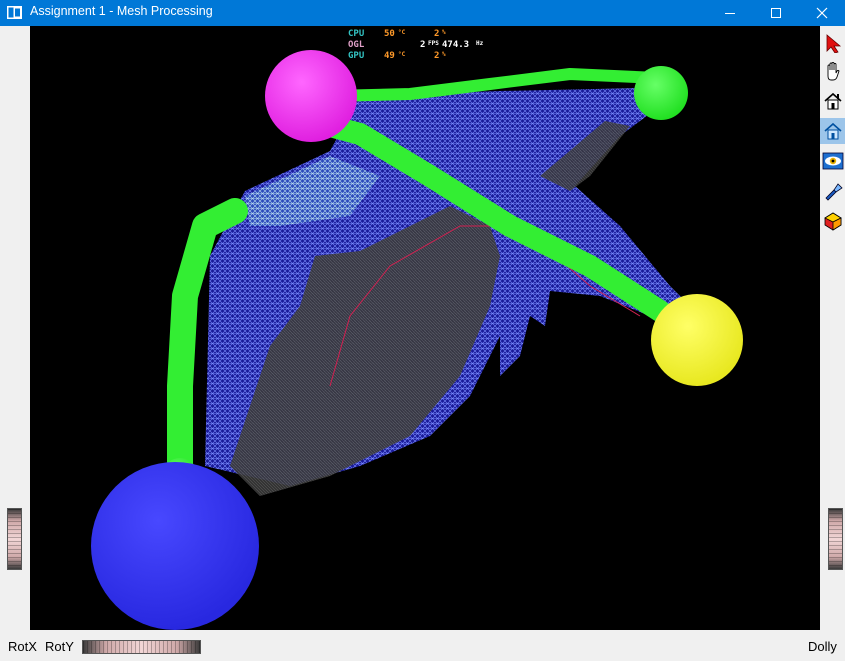 Image resolution: width=845 pixels, height=661 pixels. Describe the element at coordinates (356, 56) in the screenshot. I see `hud-gpu-label: GPU` at that location.